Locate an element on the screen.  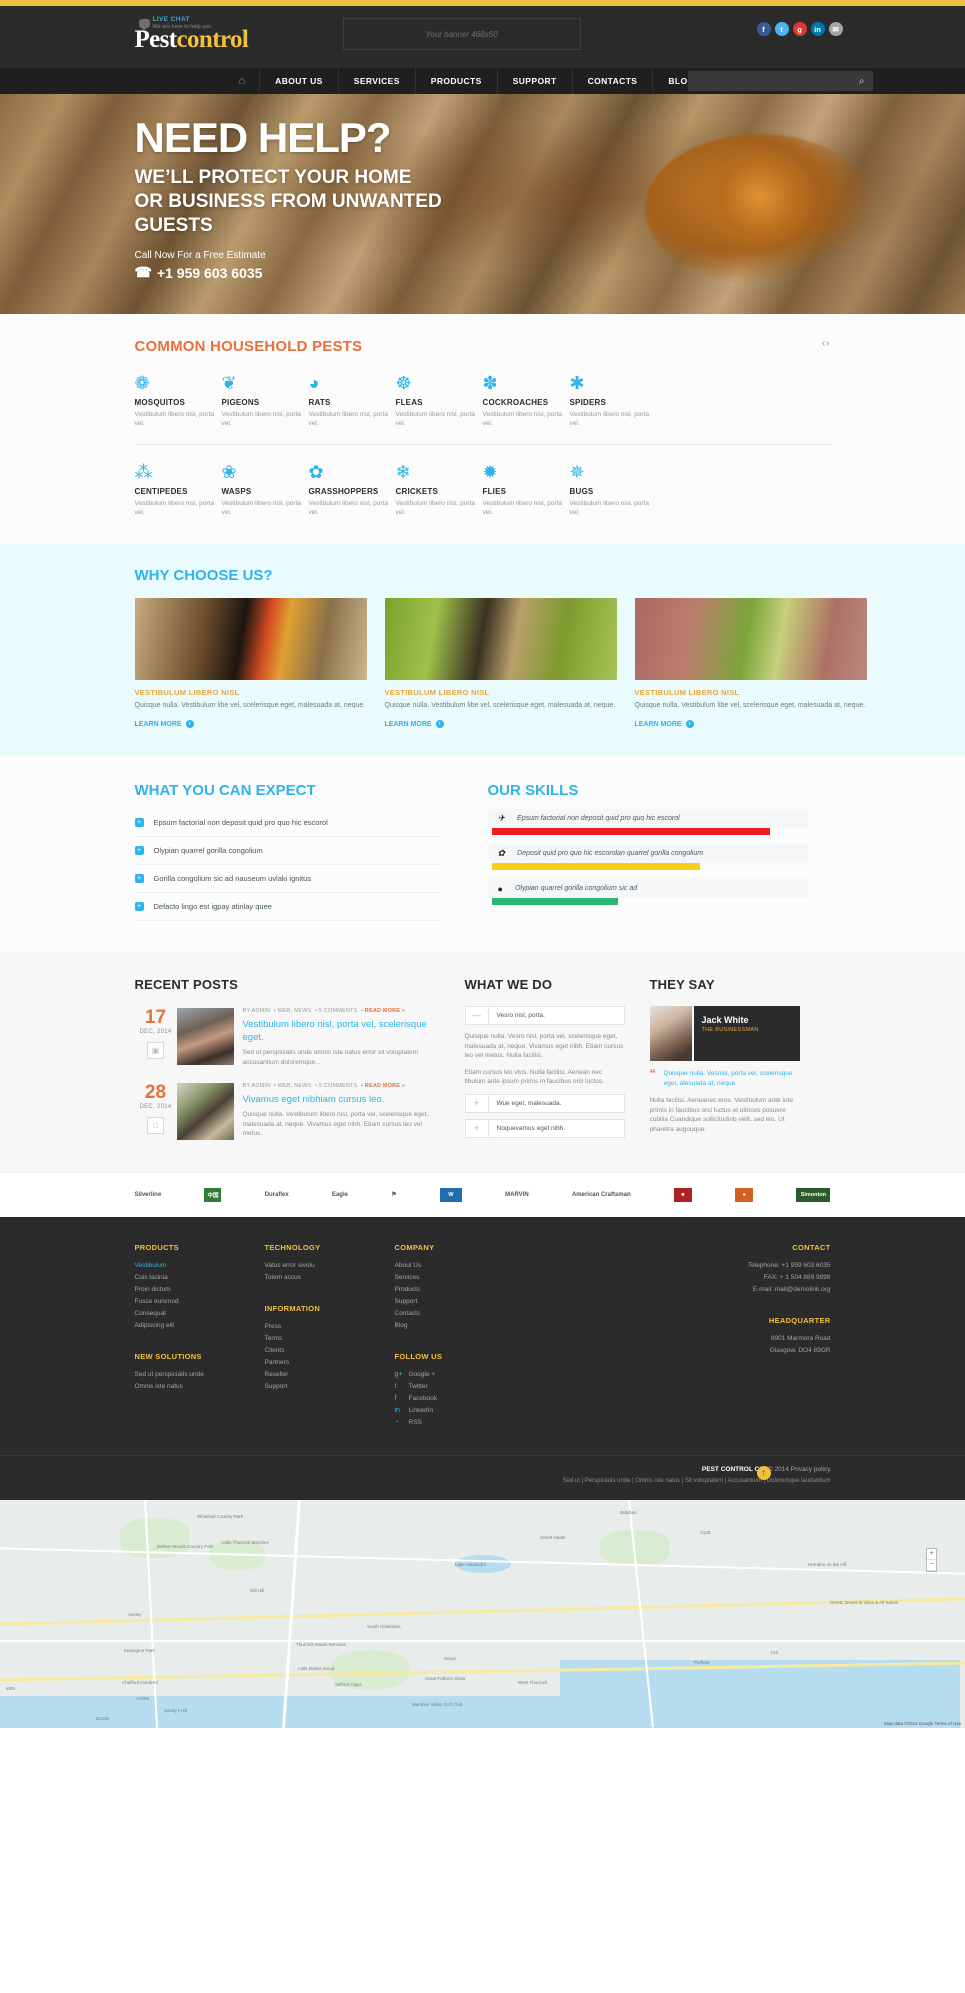
brand-logo-asian: 中国 is located at coordinates (213, 1195).